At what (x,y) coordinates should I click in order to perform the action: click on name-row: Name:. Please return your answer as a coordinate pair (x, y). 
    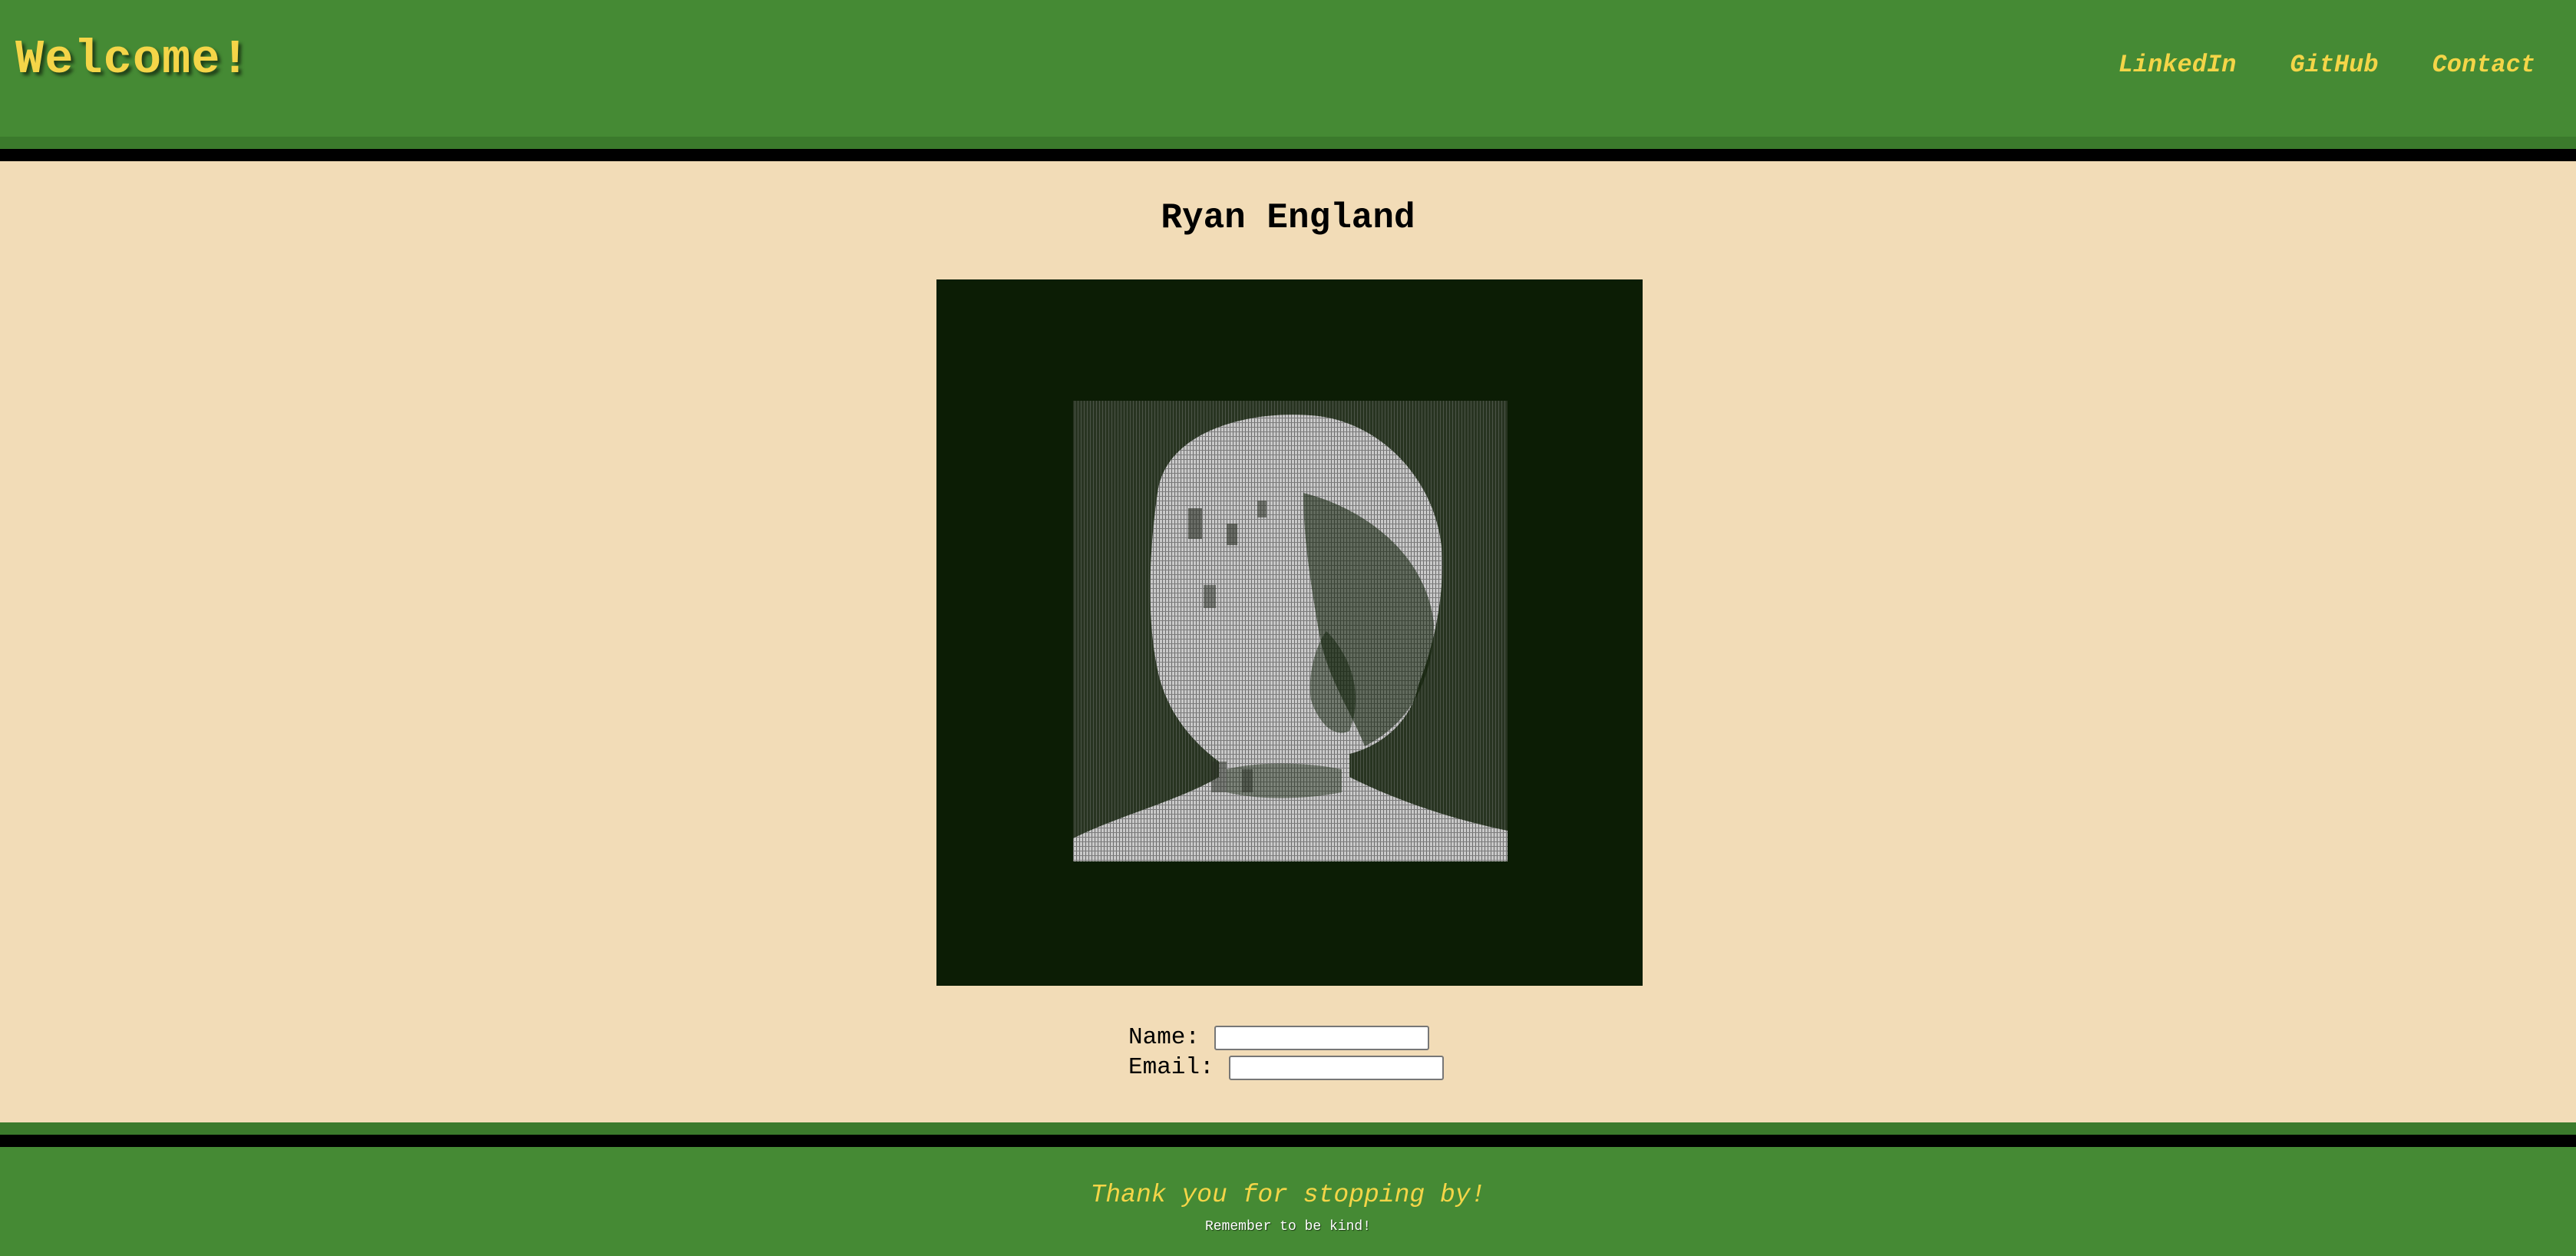
    Looking at the image, I should click on (1286, 1038).